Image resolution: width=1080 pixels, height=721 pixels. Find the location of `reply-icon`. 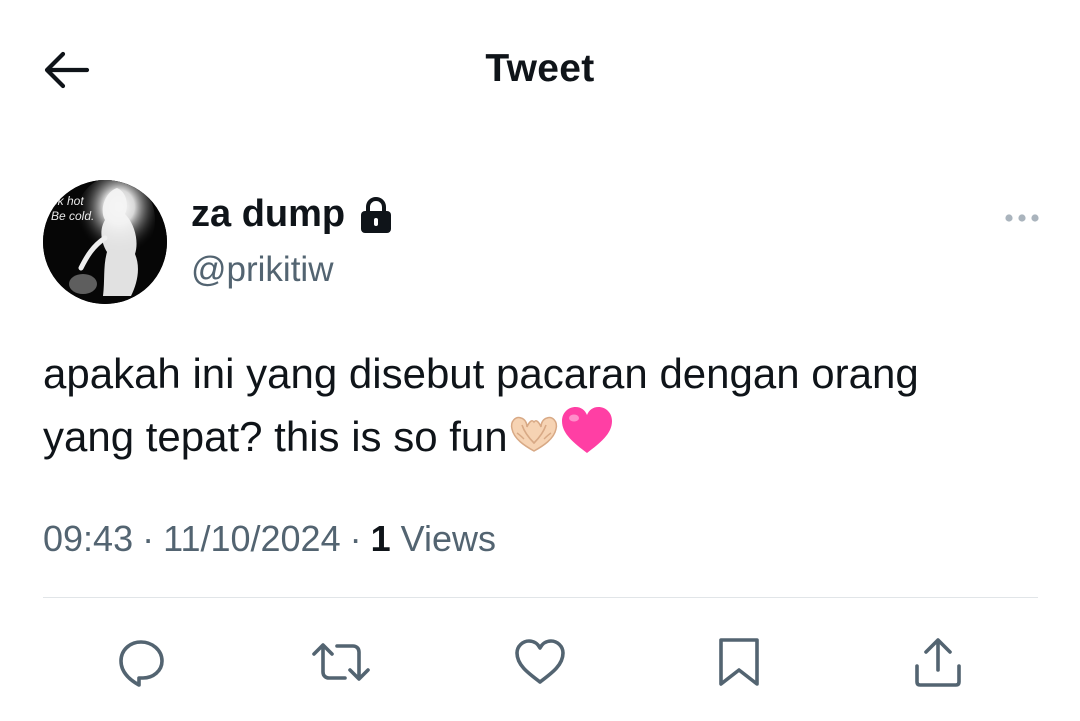

reply-icon is located at coordinates (141, 663).